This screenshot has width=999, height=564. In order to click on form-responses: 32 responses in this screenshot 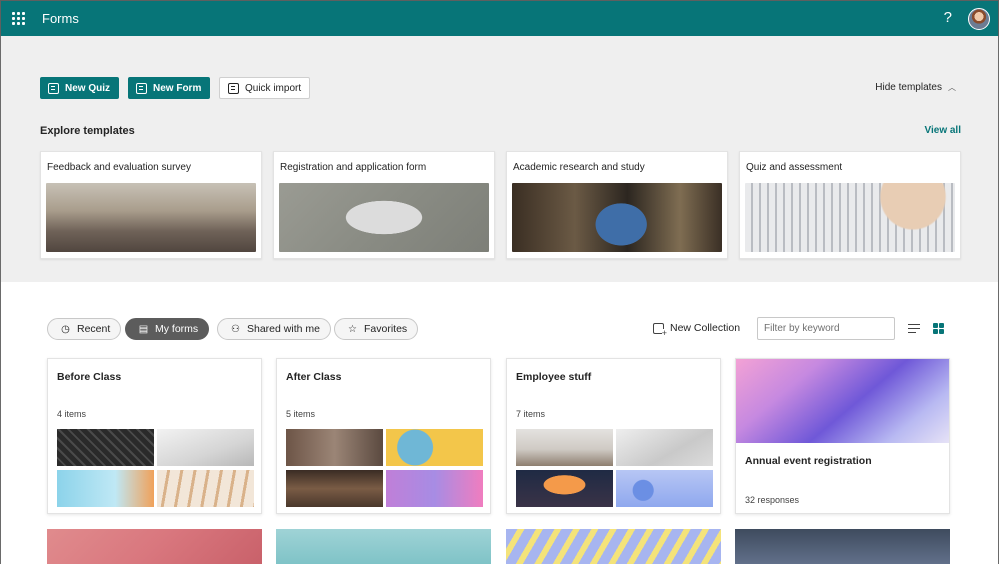, I will do `click(772, 500)`.